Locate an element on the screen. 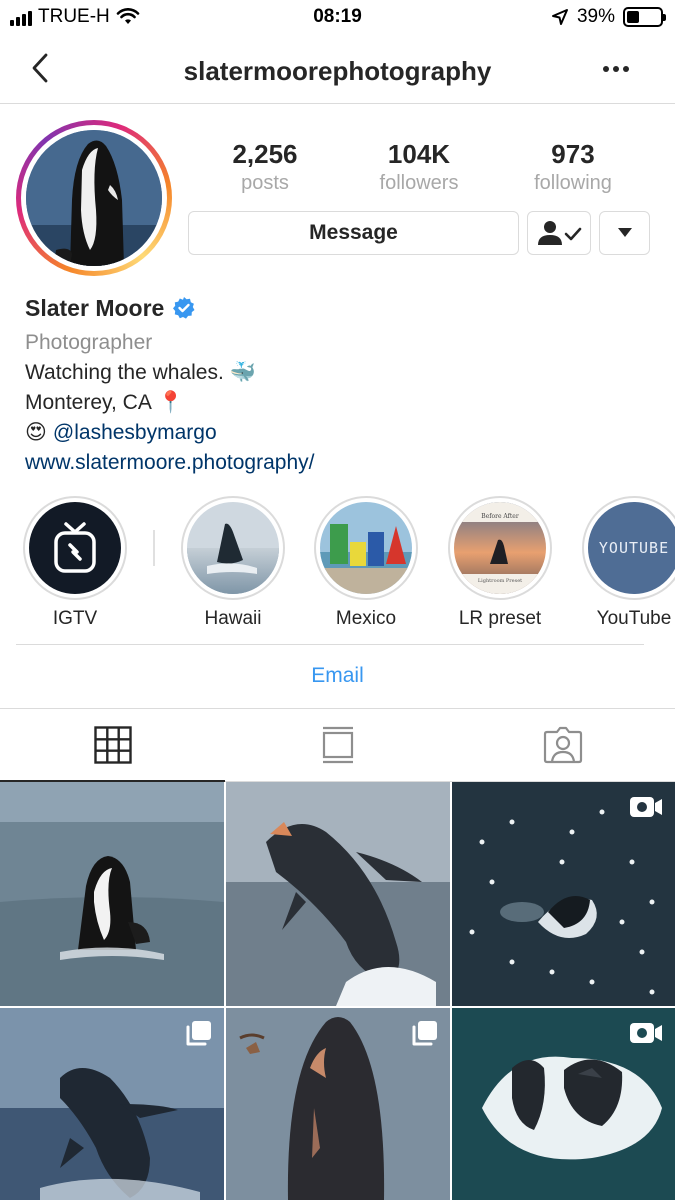  orca-photo is located at coordinates (94, 198).